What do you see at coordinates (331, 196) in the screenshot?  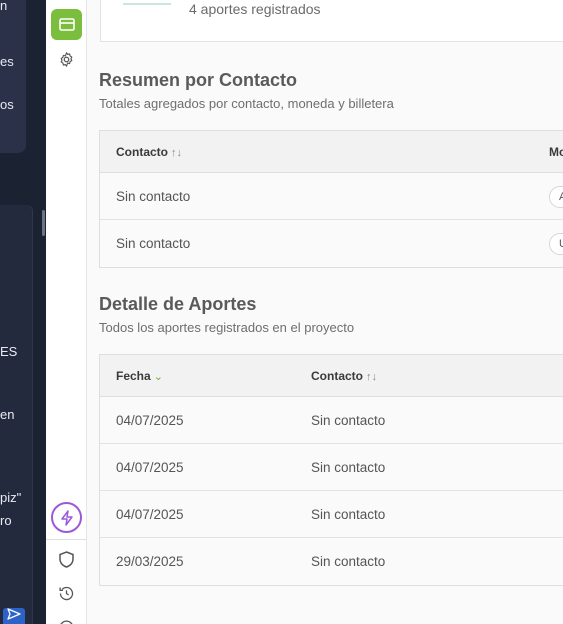 I see `table-row: Sin contacto A` at bounding box center [331, 196].